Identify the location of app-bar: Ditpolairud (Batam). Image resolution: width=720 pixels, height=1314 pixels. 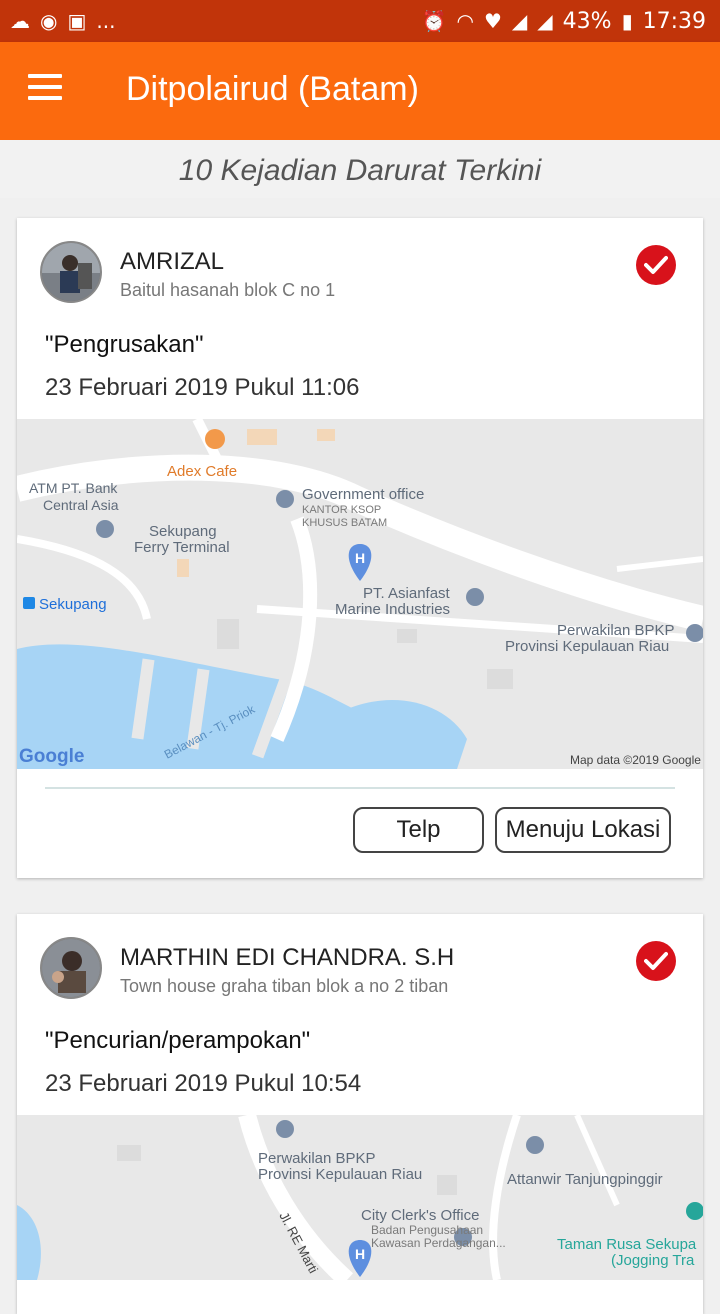
(360, 91).